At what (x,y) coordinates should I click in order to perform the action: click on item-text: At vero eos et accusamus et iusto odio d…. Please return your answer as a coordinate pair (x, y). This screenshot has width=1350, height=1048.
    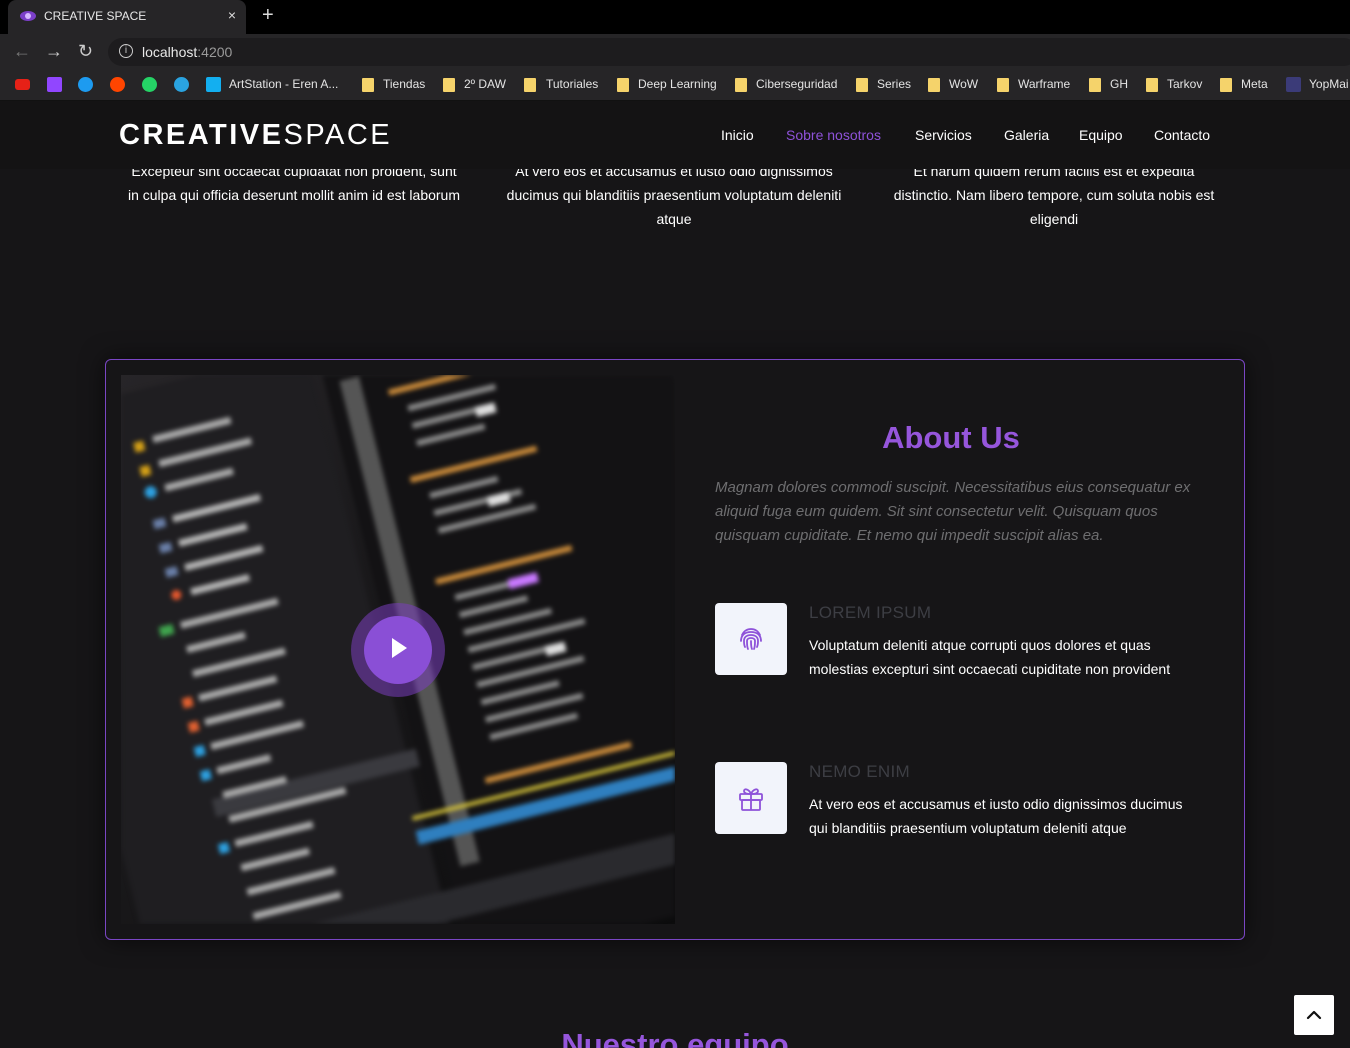
    Looking at the image, I should click on (996, 816).